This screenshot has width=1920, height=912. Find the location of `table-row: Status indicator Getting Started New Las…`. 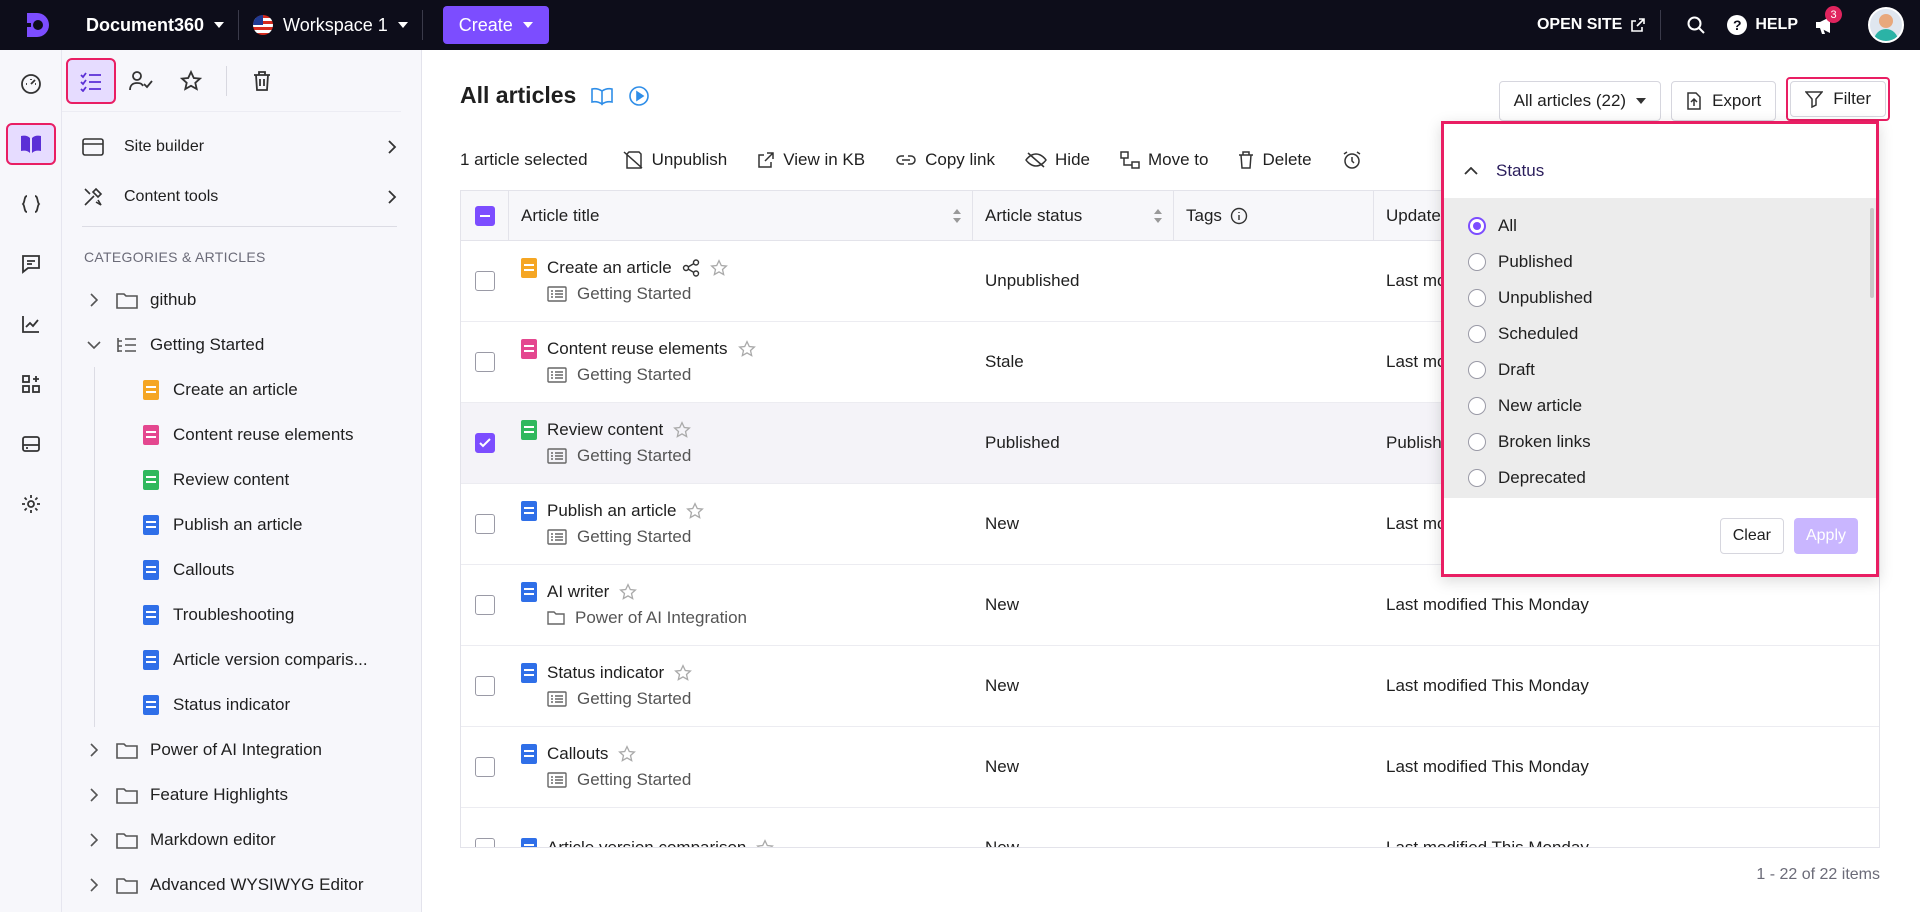

table-row: Status indicator Getting Started New Las… is located at coordinates (1170, 686).